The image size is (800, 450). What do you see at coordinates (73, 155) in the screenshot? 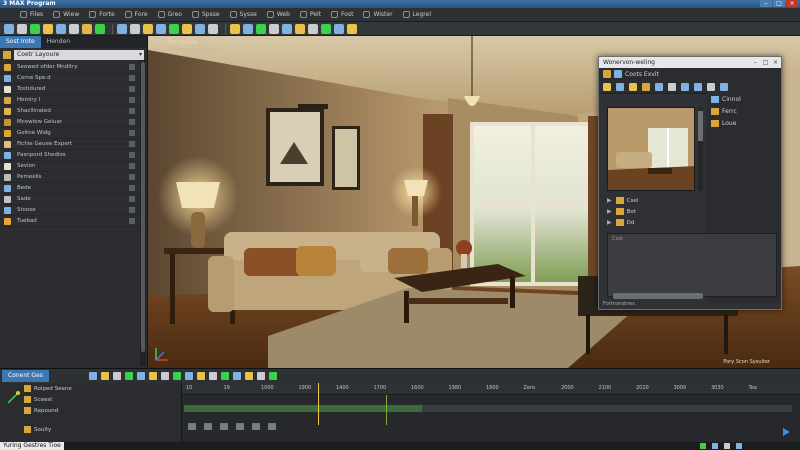
I see `scene-object-row: Pasnpord Shedios` at bounding box center [73, 155].